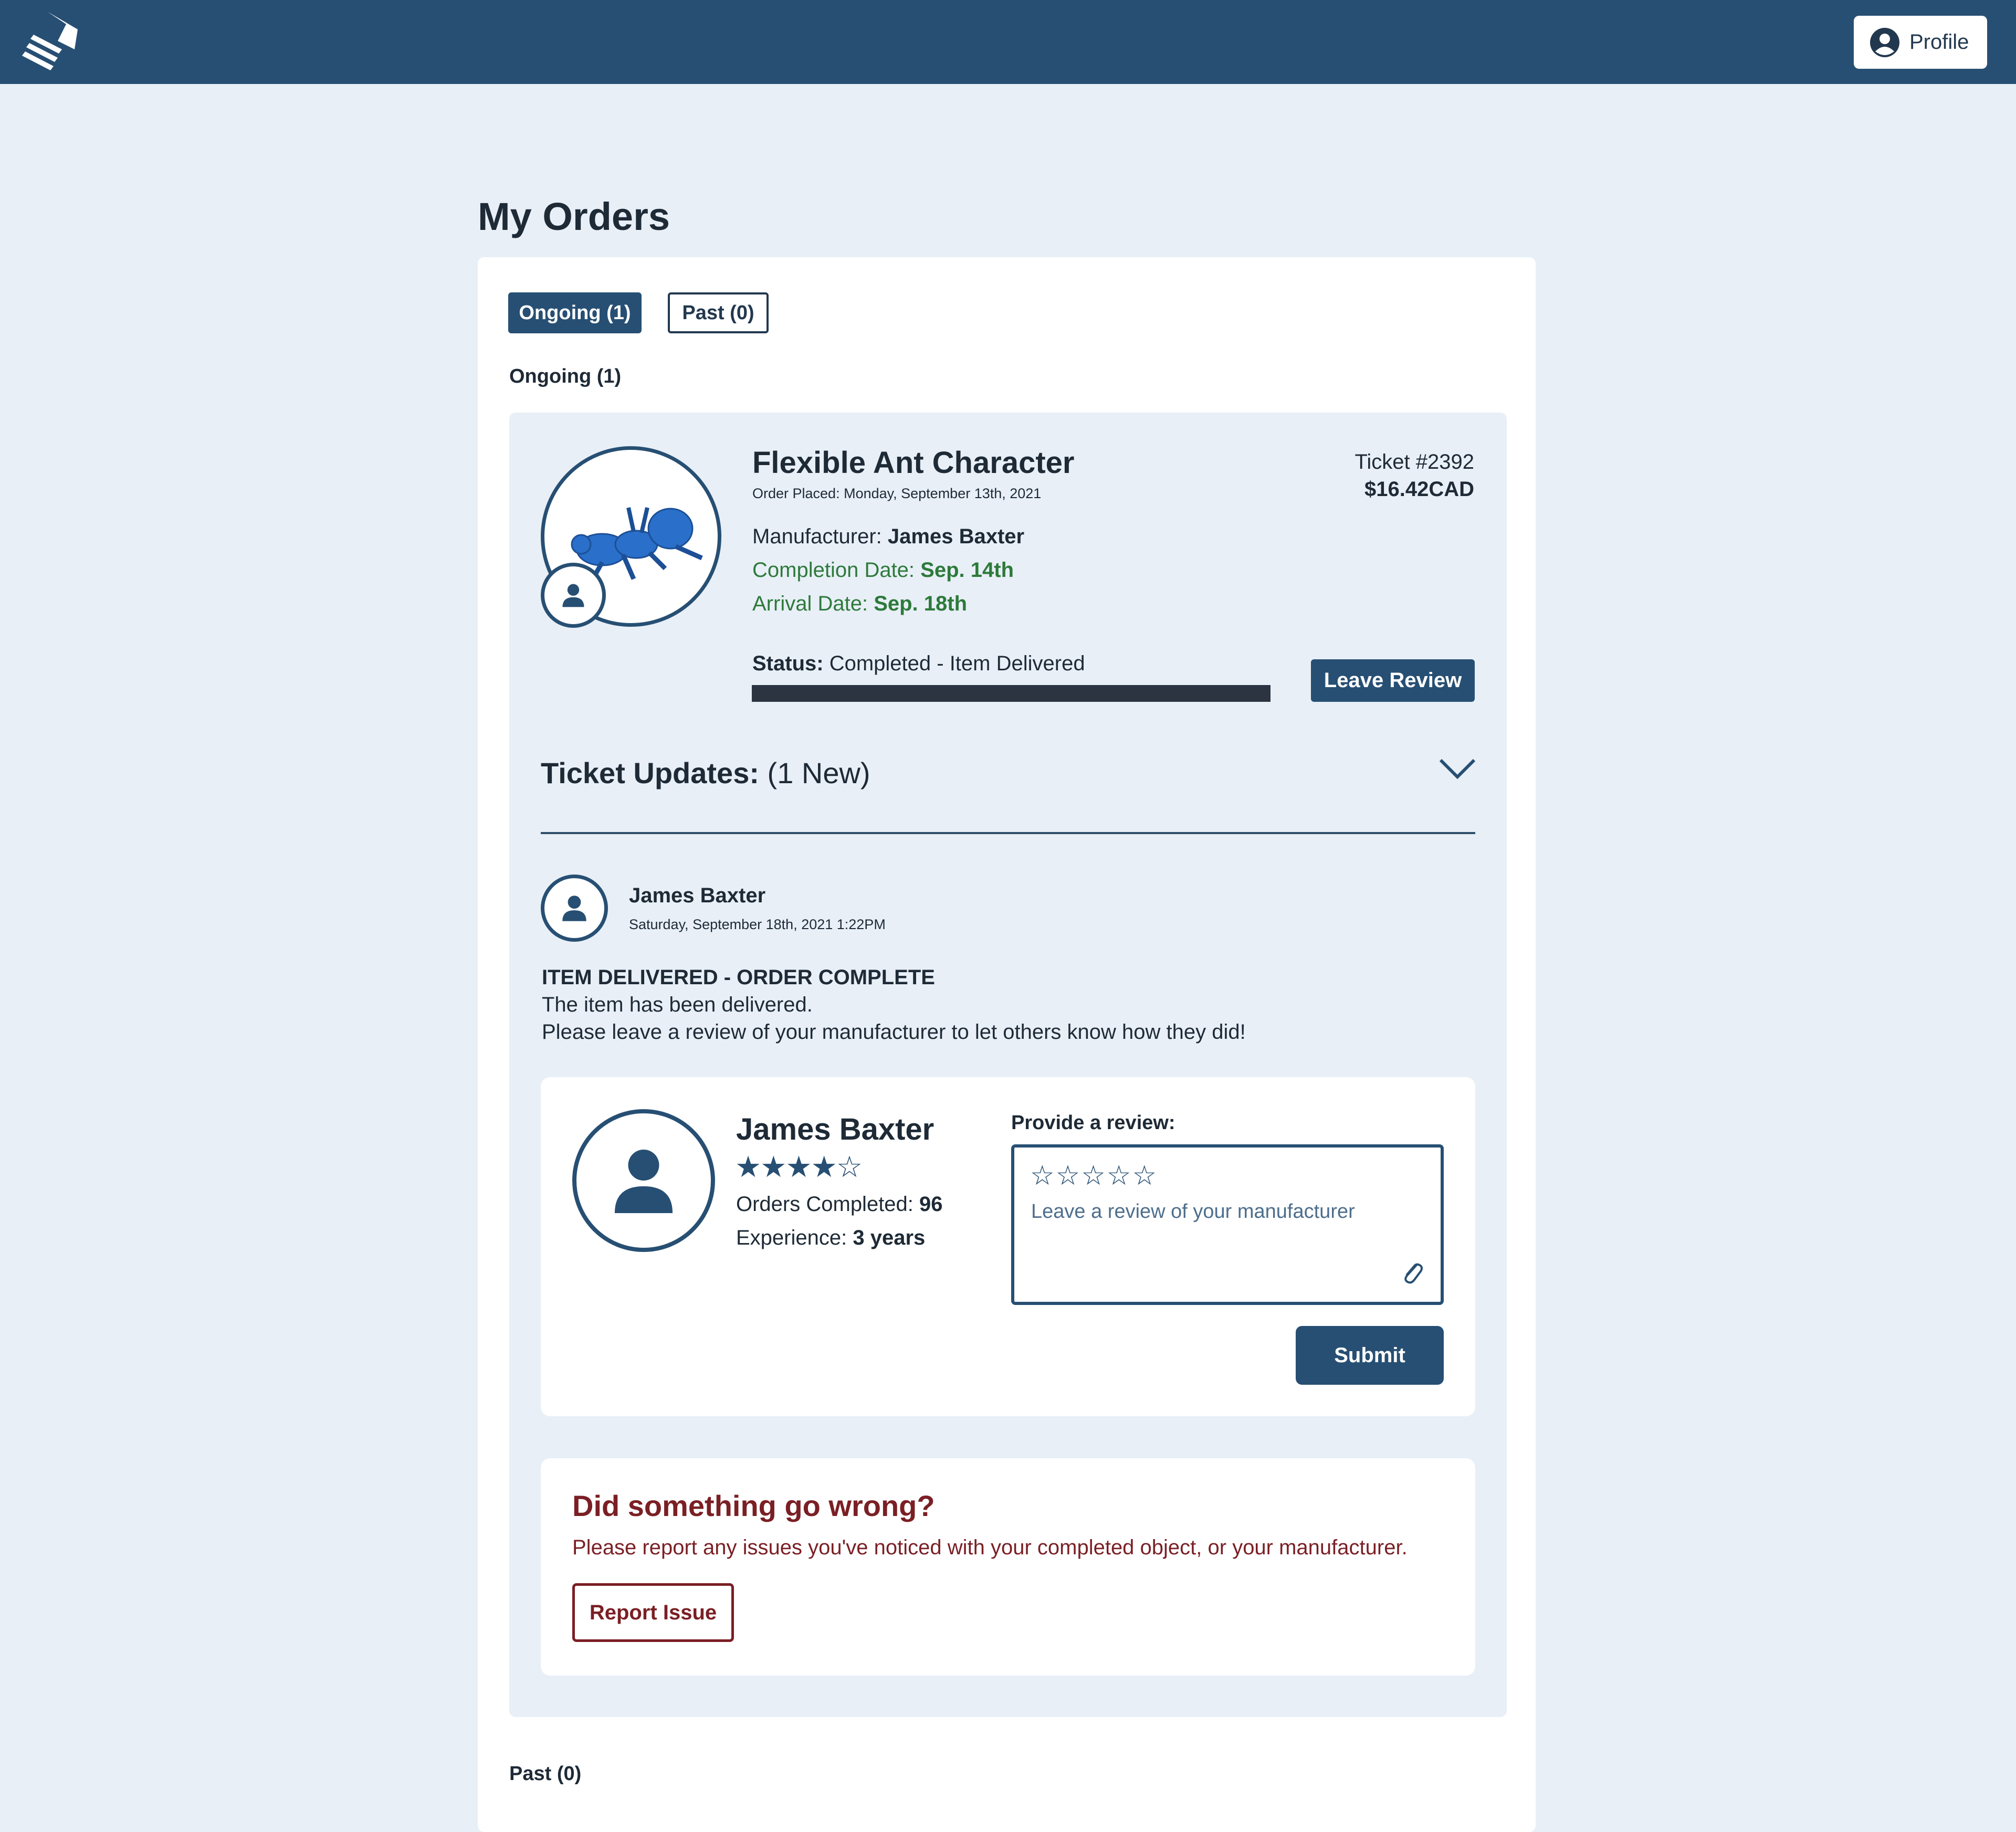 Image resolution: width=2016 pixels, height=1832 pixels. Describe the element at coordinates (957, 663) in the screenshot. I see `status-value: Completed - Item Delivered` at that location.